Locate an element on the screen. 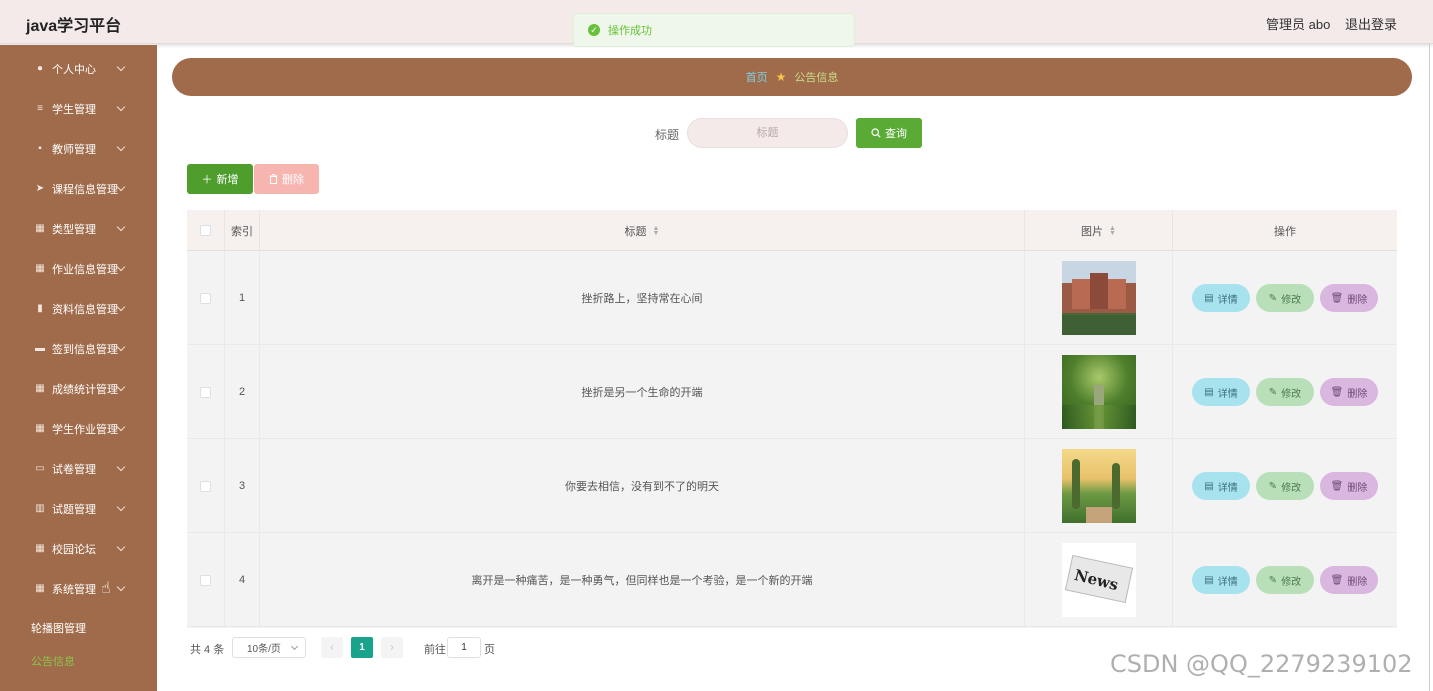  sidebar-item-exams: ▭ 试卷管理 is located at coordinates (78, 469).